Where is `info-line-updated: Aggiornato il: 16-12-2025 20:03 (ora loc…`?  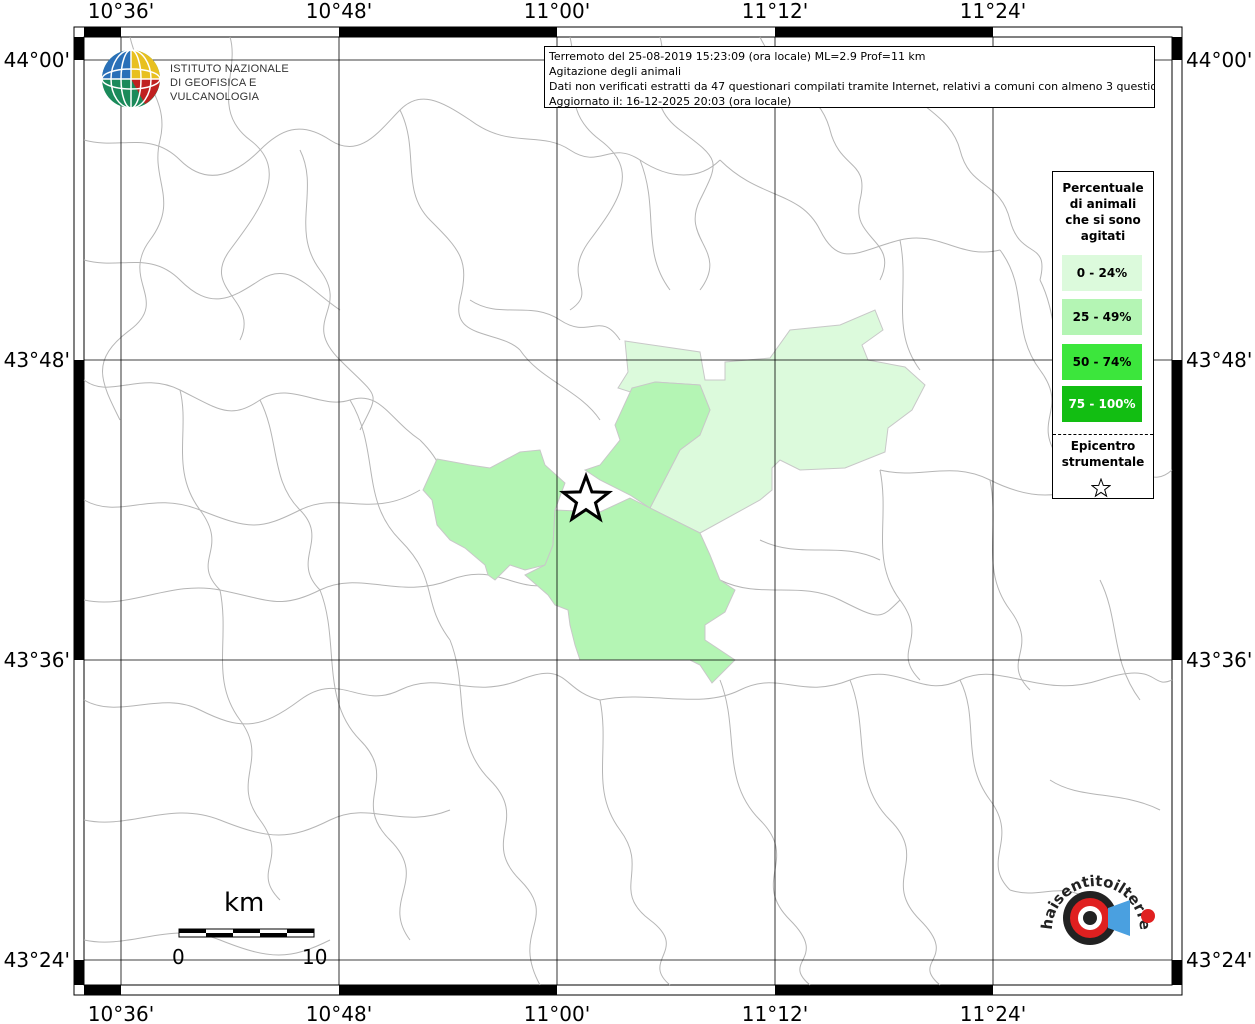 info-line-updated: Aggiornato il: 16-12-2025 20:03 (ora loc… is located at coordinates (670, 101).